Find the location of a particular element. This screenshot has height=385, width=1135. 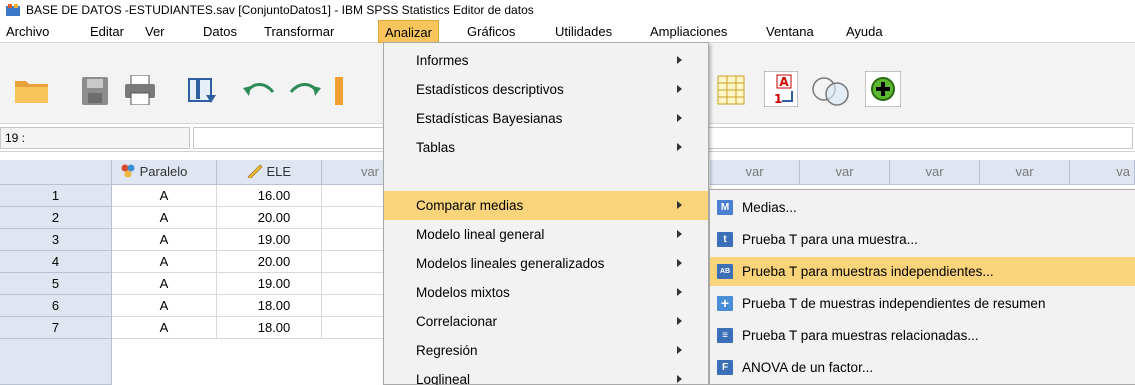

menu-ventana: Ventana is located at coordinates (790, 31).